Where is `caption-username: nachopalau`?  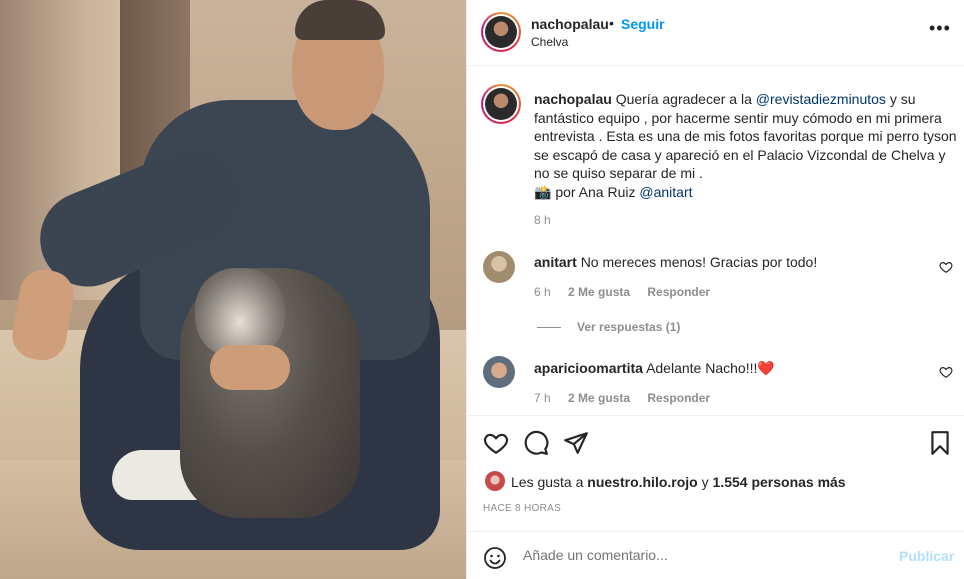
caption-username: nachopalau is located at coordinates (573, 99).